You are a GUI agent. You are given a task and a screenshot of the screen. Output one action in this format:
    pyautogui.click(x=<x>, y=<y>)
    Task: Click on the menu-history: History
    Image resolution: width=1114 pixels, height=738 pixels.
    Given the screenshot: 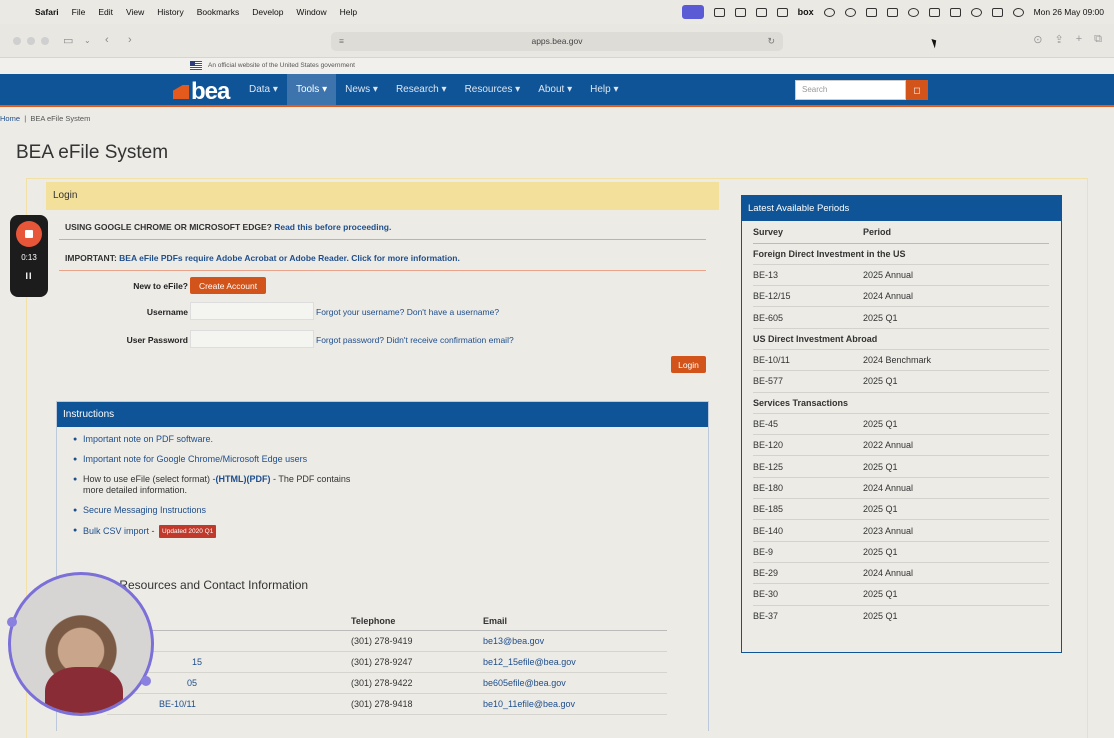 What is the action you would take?
    pyautogui.click(x=170, y=12)
    